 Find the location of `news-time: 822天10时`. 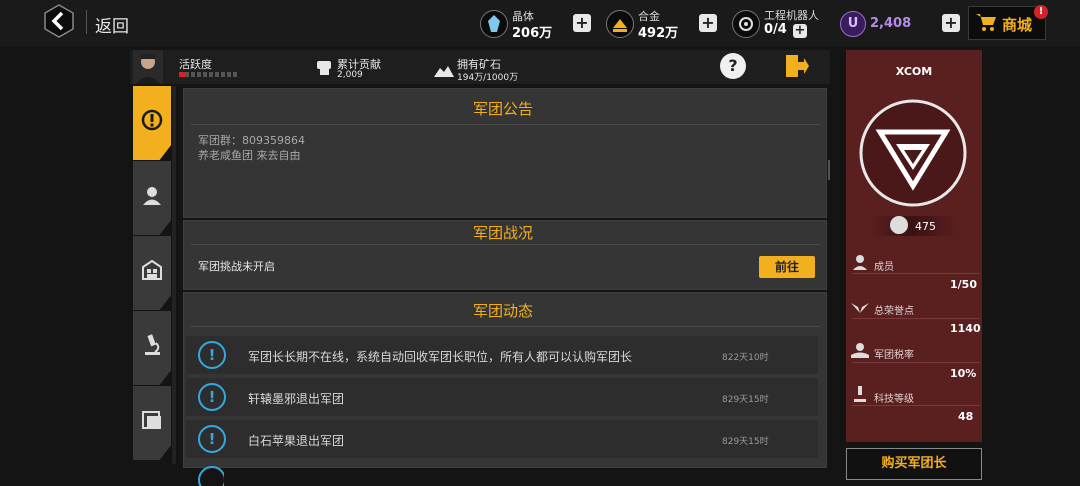

news-time: 822天10时 is located at coordinates (745, 358).